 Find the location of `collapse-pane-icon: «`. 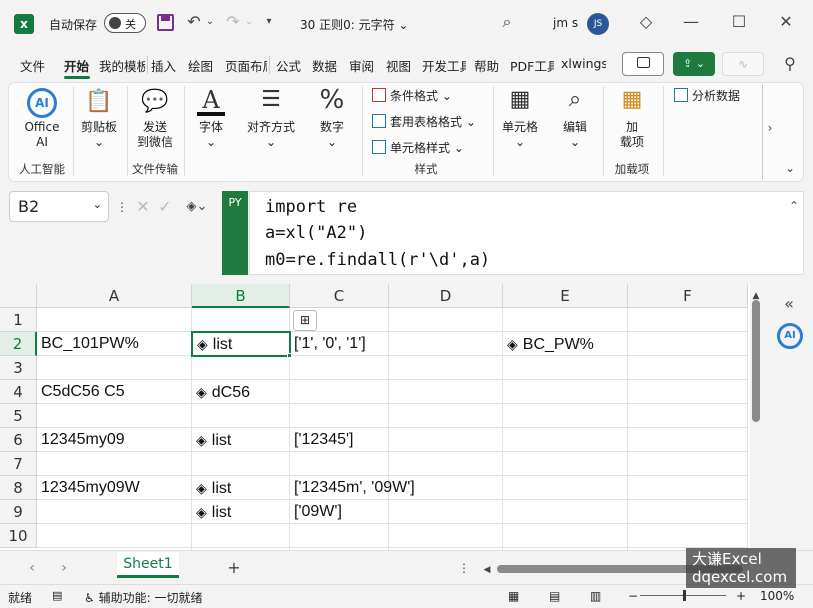

collapse-pane-icon: « is located at coordinates (789, 304).